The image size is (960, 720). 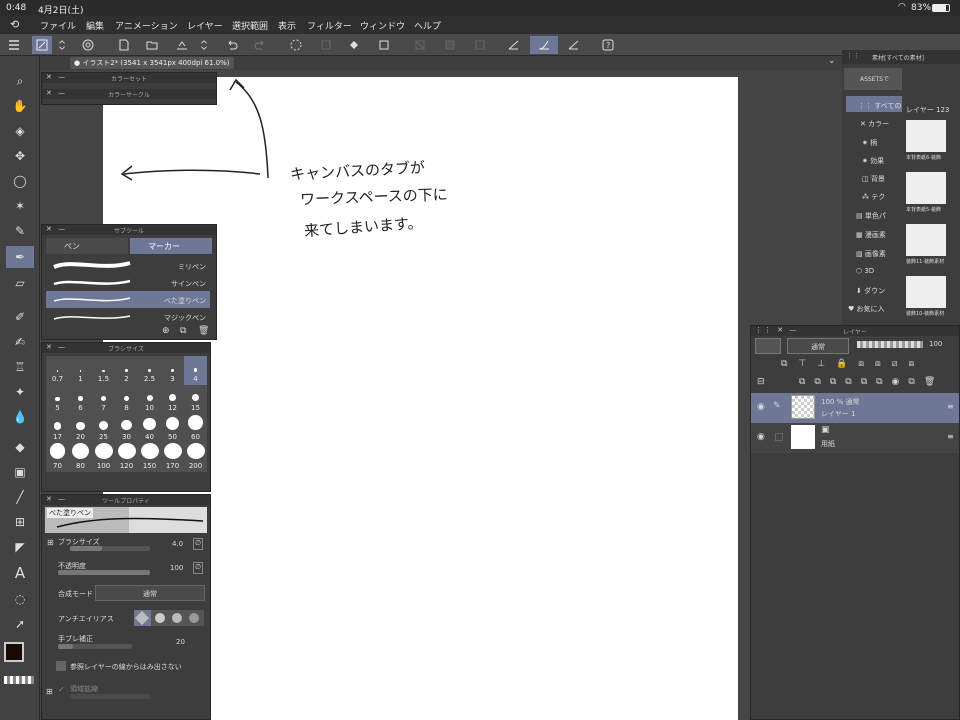 I want to click on fill-tool-icon: ◆, so click(x=20, y=447).